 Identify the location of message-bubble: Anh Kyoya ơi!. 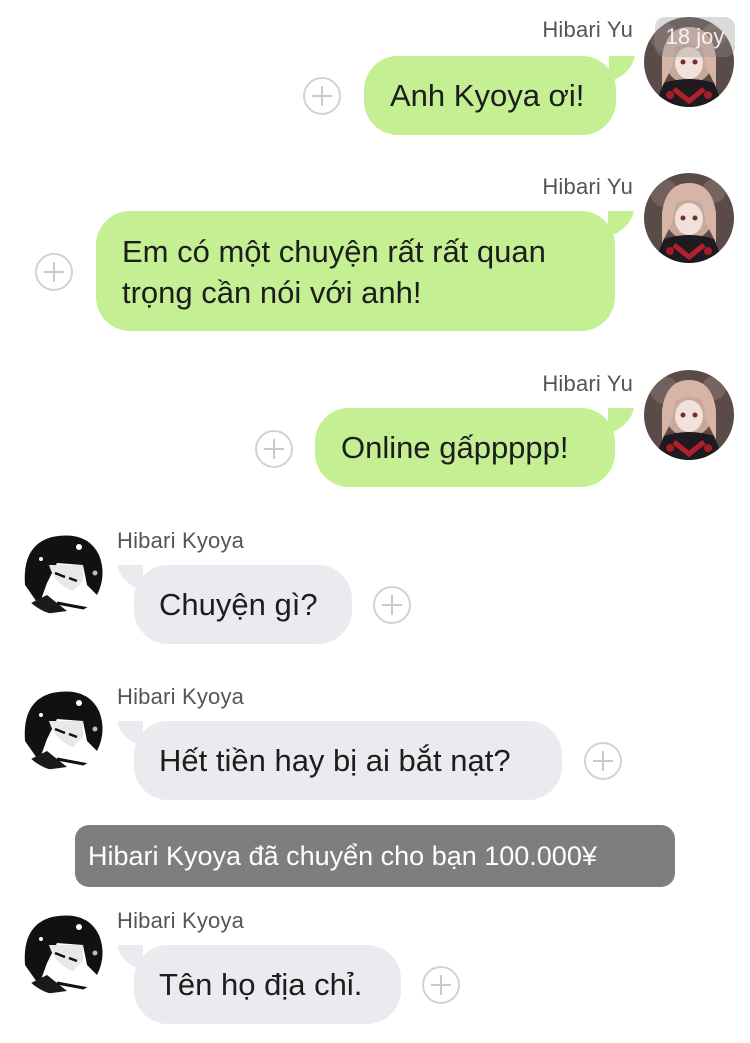
(490, 95).